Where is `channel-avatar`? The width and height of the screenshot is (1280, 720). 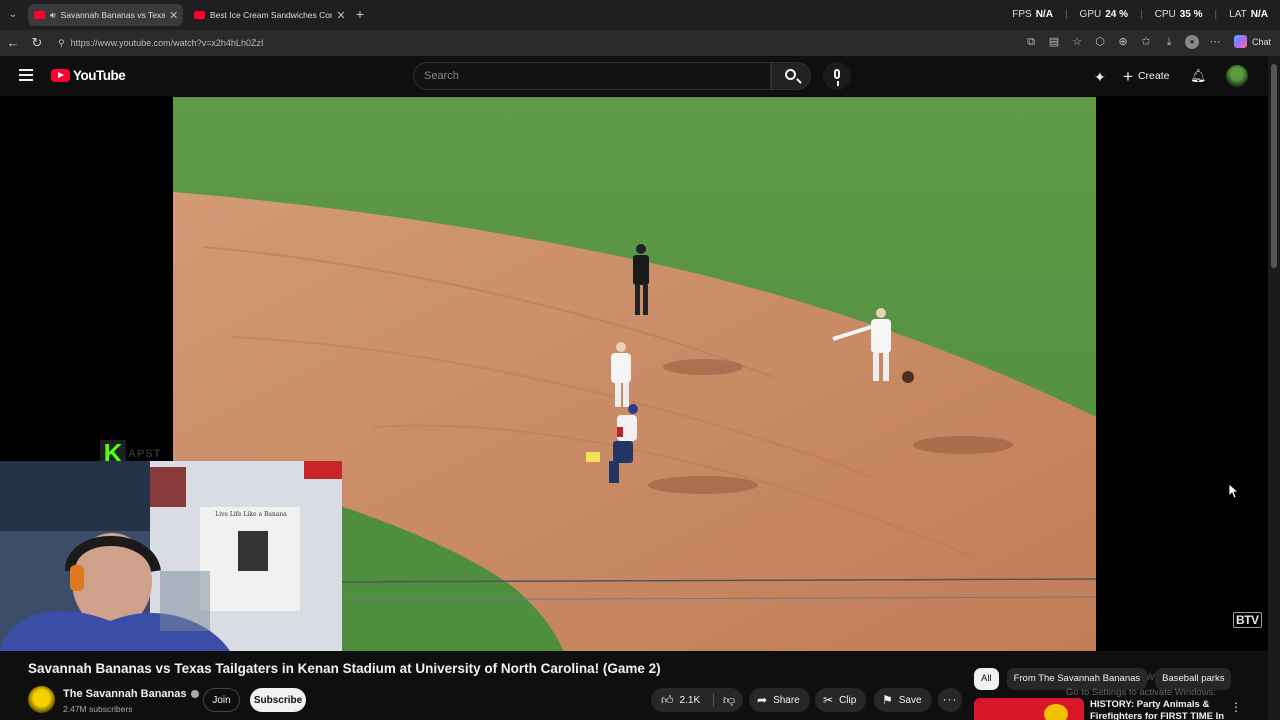
channel-avatar is located at coordinates (41, 699).